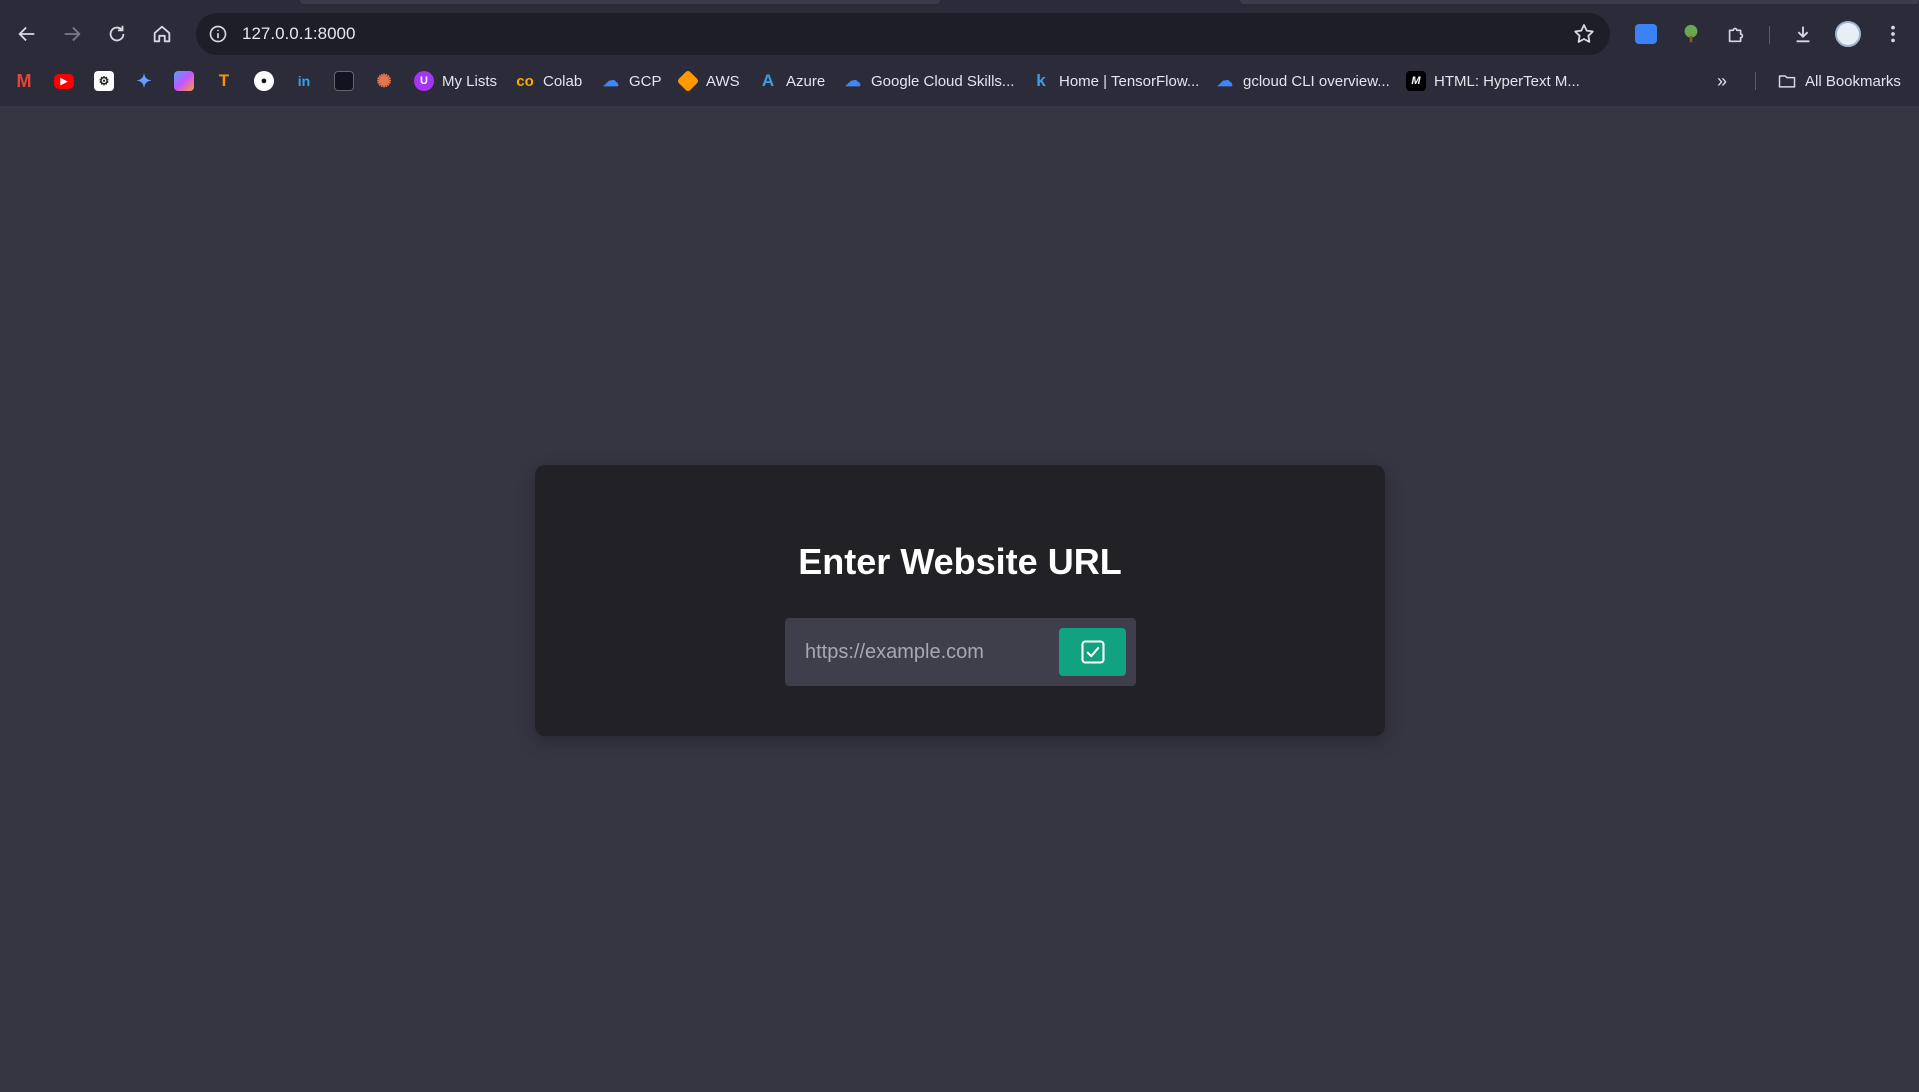  I want to click on toolbar-divider, so click(1769, 35).